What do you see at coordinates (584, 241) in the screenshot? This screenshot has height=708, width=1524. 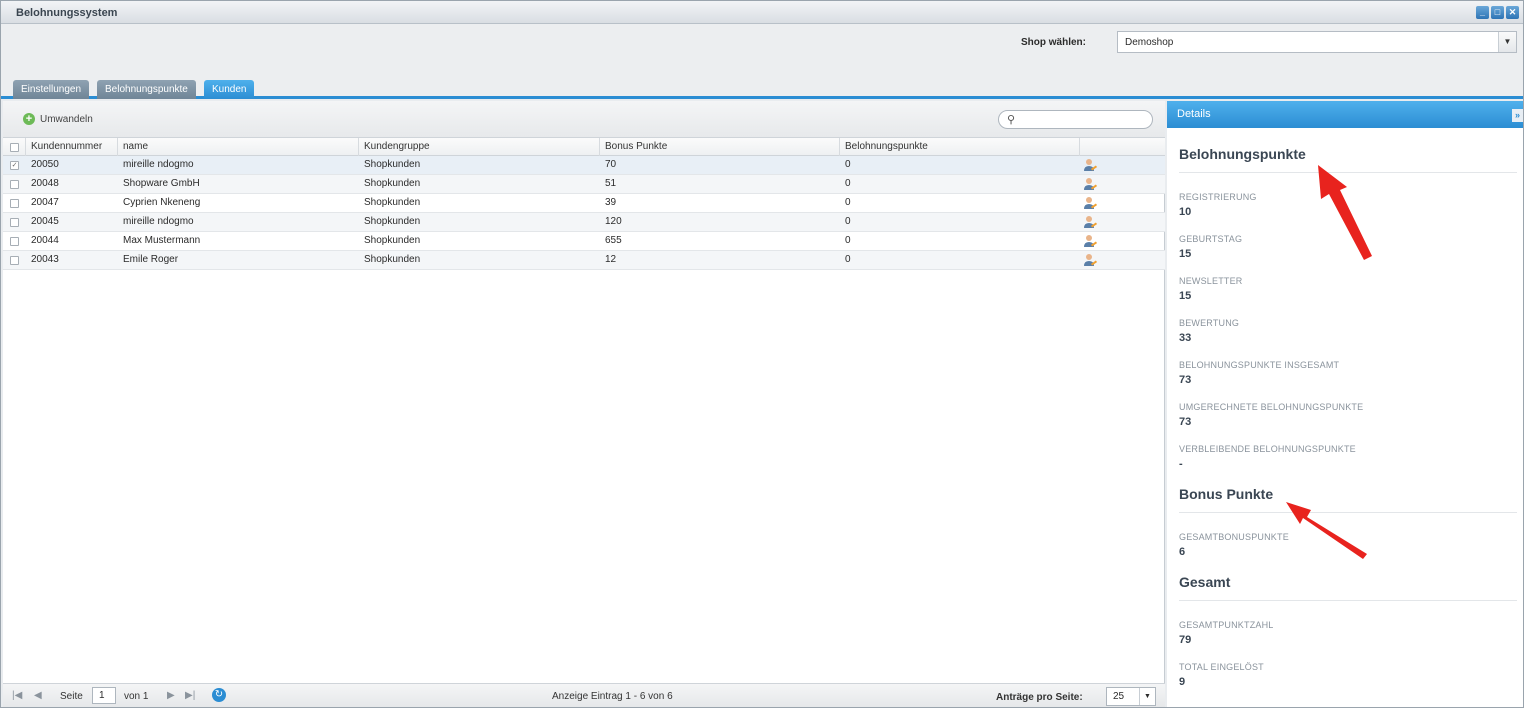 I see `table-row: 20044 Max Mustermann Shopkunden 655 0` at bounding box center [584, 241].